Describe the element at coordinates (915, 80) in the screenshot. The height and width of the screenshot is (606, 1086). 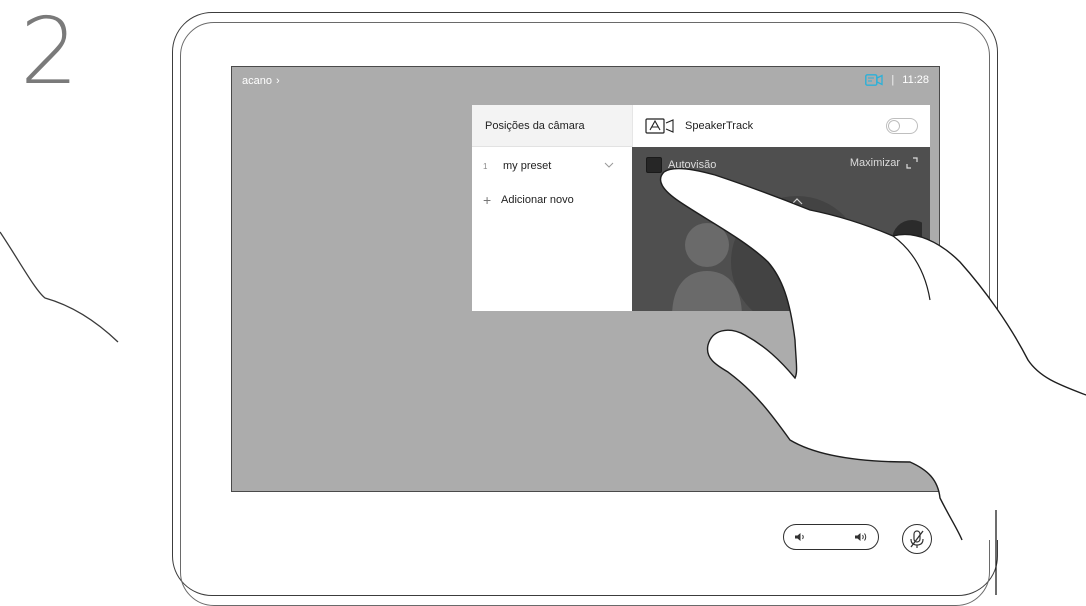
I see `clock-time: 11:28` at that location.